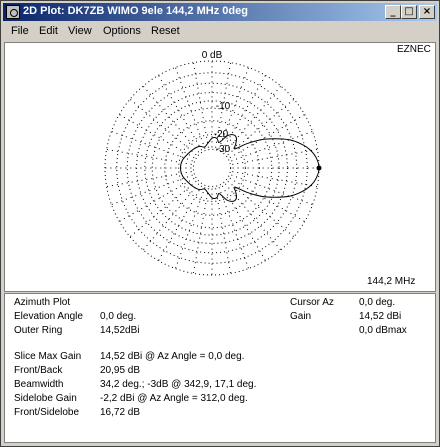  What do you see at coordinates (409, 12) in the screenshot?
I see `maximize-button: □` at bounding box center [409, 12].